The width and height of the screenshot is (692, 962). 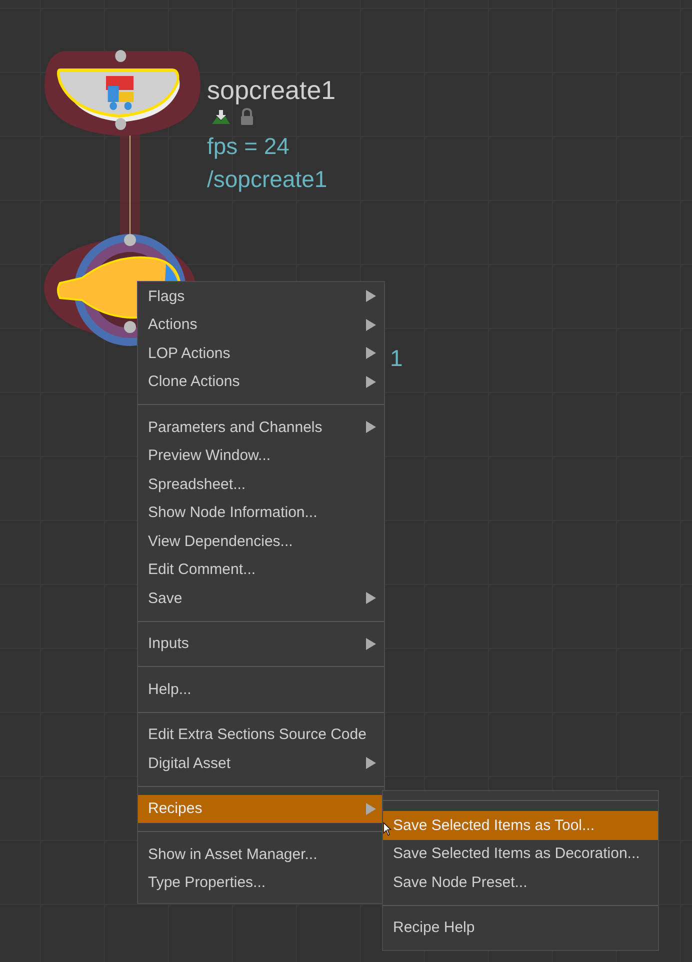 What do you see at coordinates (271, 90) in the screenshot?
I see `node-name: sopcreate1` at bounding box center [271, 90].